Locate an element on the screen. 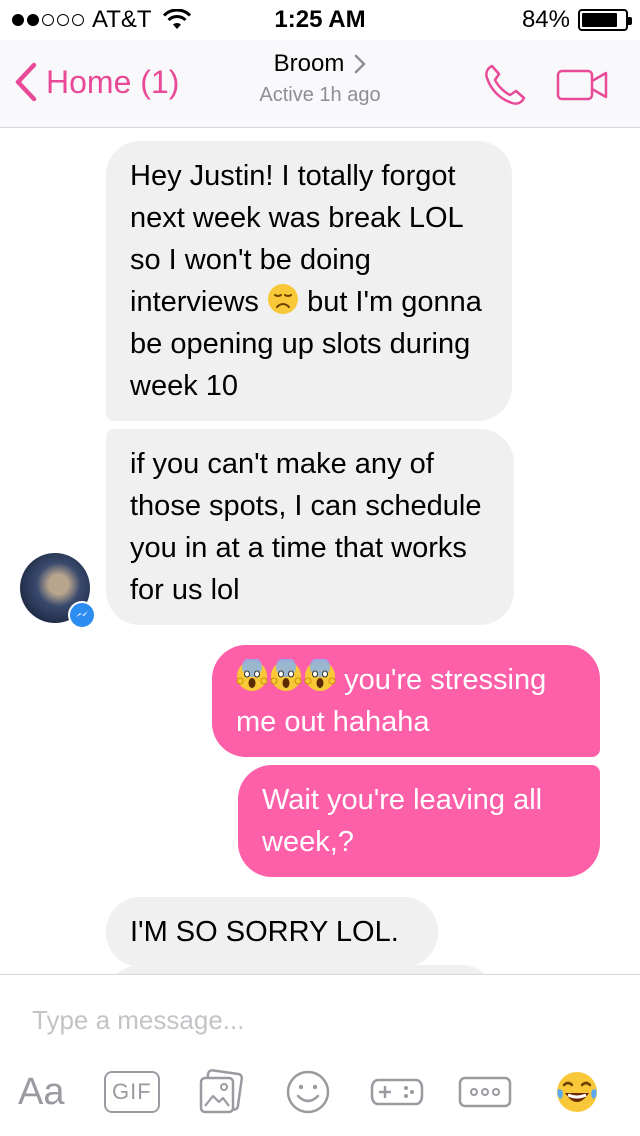  laughing-emoji-icon is located at coordinates (577, 1092).